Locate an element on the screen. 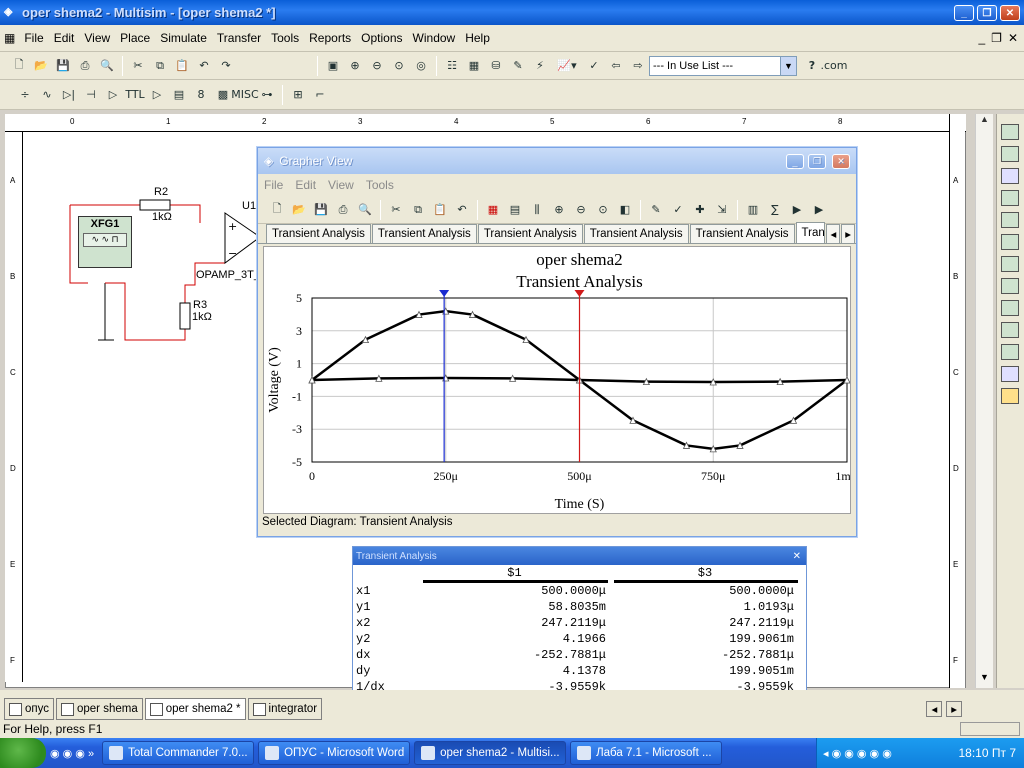  indicator-icon: 8 is located at coordinates (201, 95).